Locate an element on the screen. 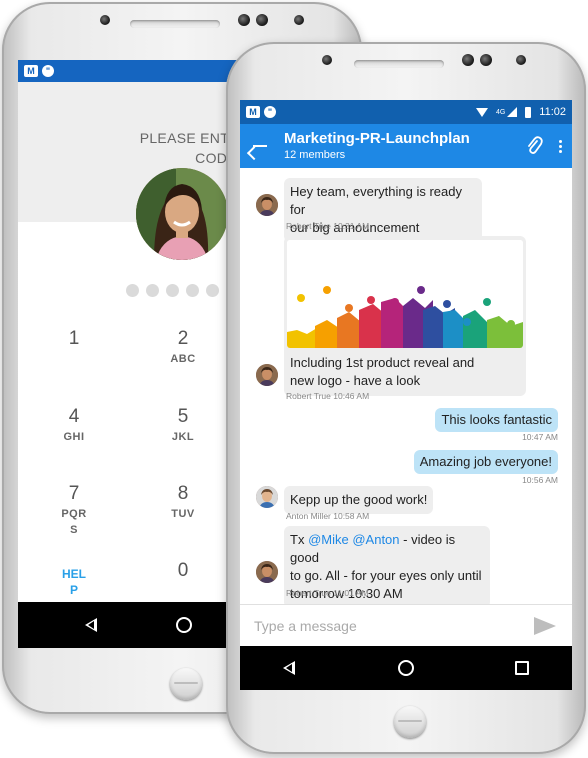 This screenshot has width=588, height=758. chat-app-bar: Marketing-PR-Launchplan 12 members is located at coordinates (406, 146).